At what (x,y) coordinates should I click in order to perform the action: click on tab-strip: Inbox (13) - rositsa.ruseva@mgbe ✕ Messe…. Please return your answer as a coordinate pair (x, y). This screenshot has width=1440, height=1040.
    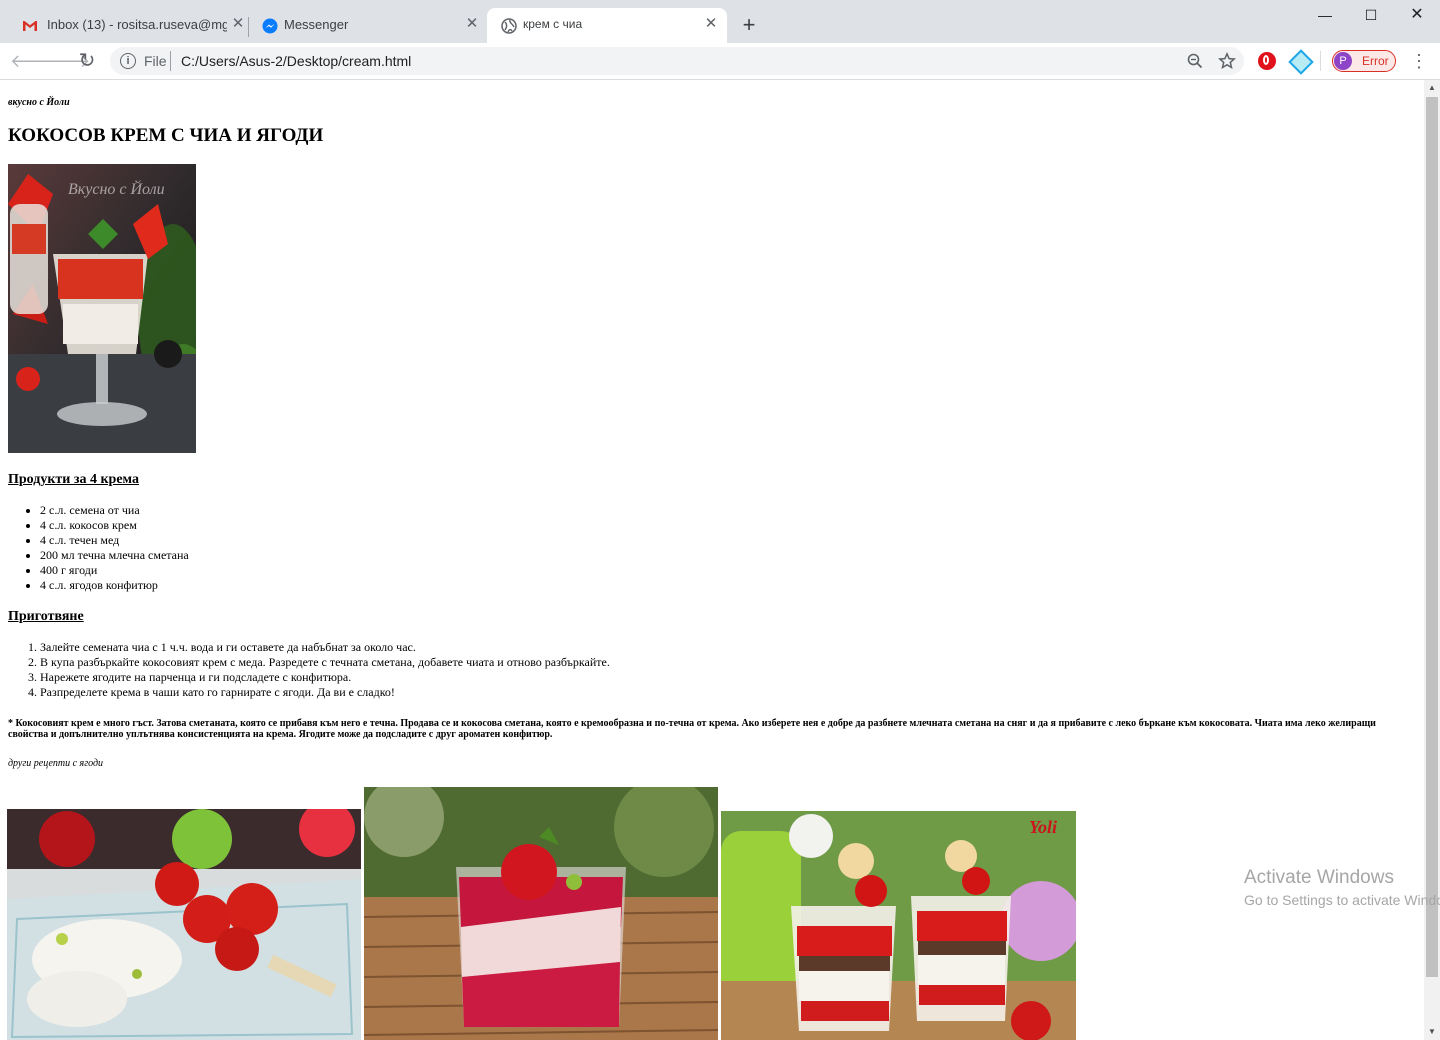
    Looking at the image, I should click on (720, 21).